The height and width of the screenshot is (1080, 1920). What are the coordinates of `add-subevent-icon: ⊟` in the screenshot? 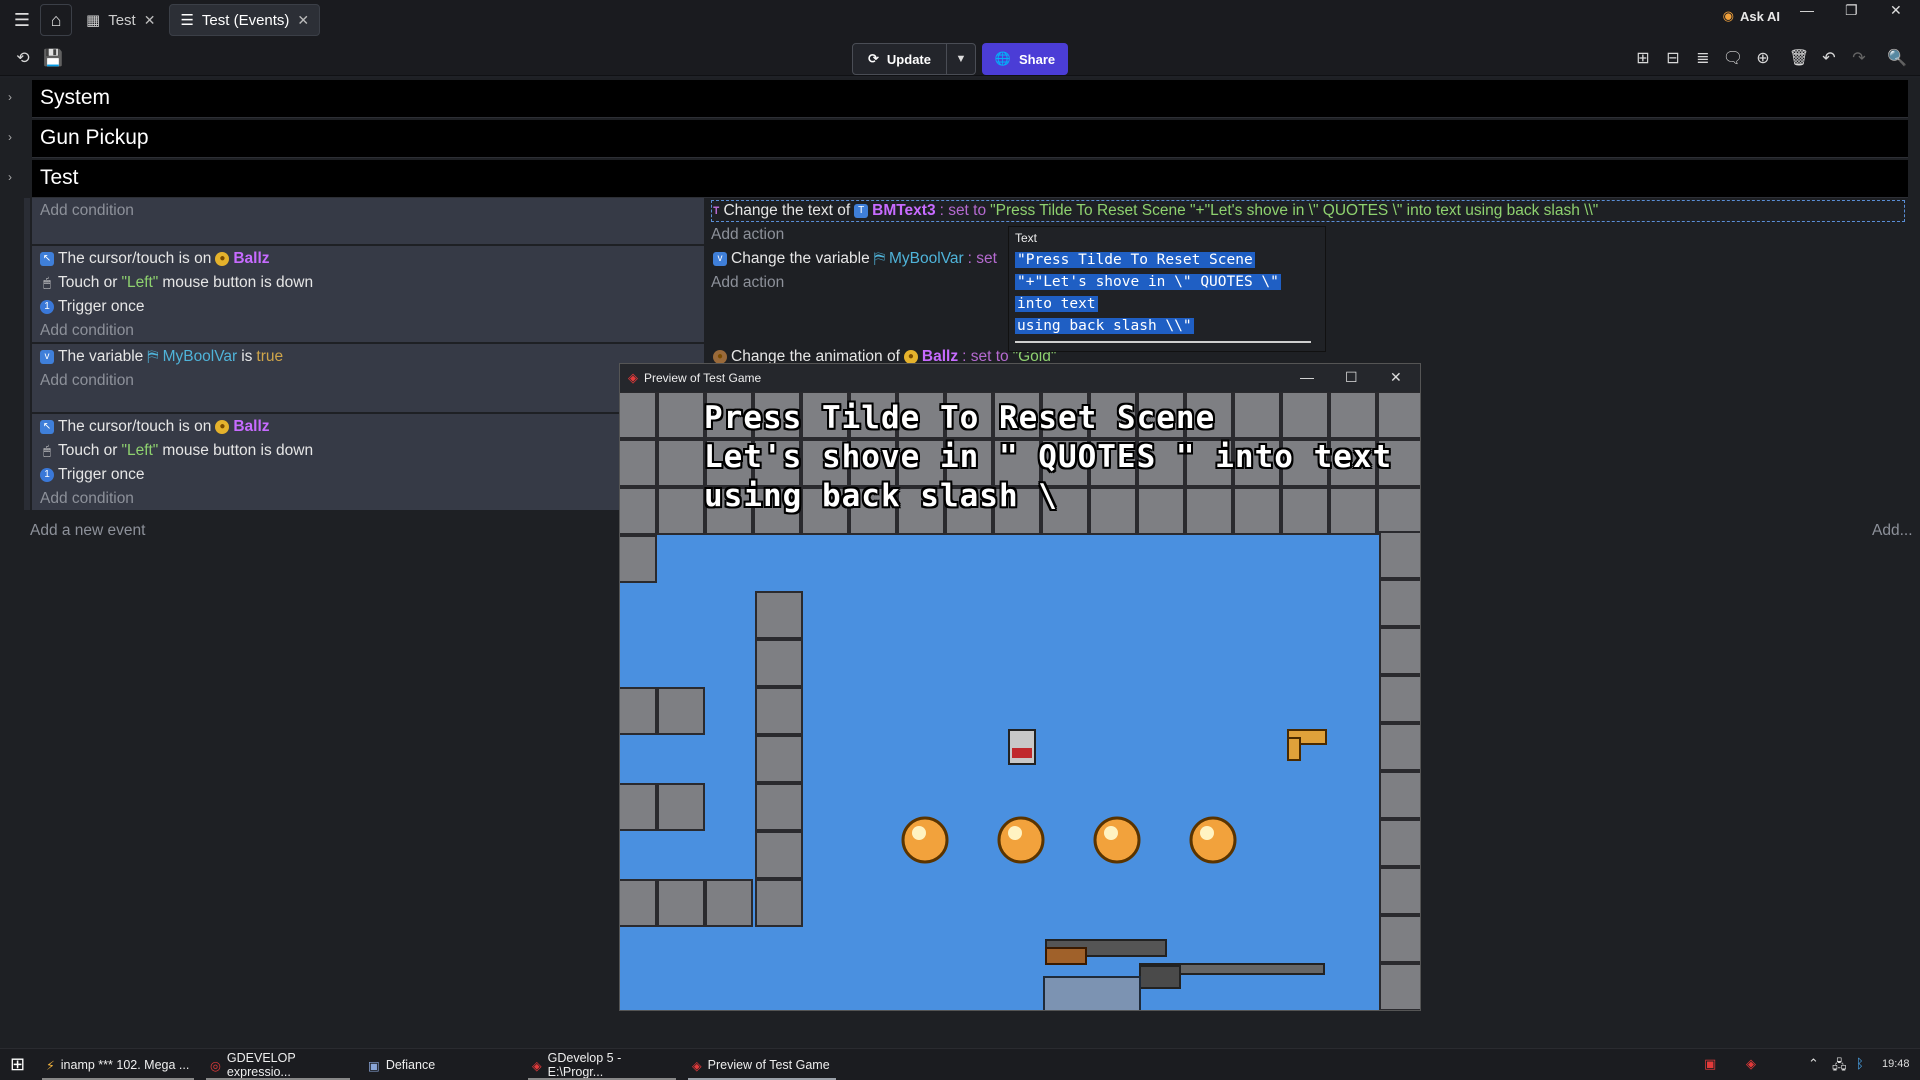 It's located at (1673, 58).